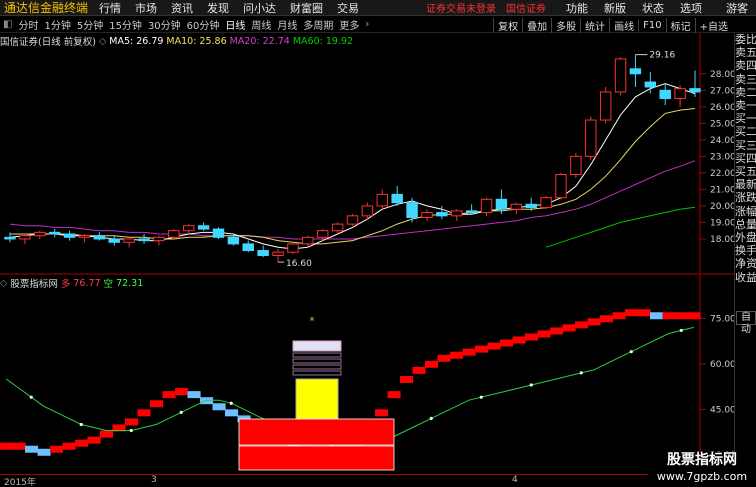 The width and height of the screenshot is (756, 487). What do you see at coordinates (196, 41) in the screenshot?
I see `ma10-label: MA10: 25.86` at bounding box center [196, 41].